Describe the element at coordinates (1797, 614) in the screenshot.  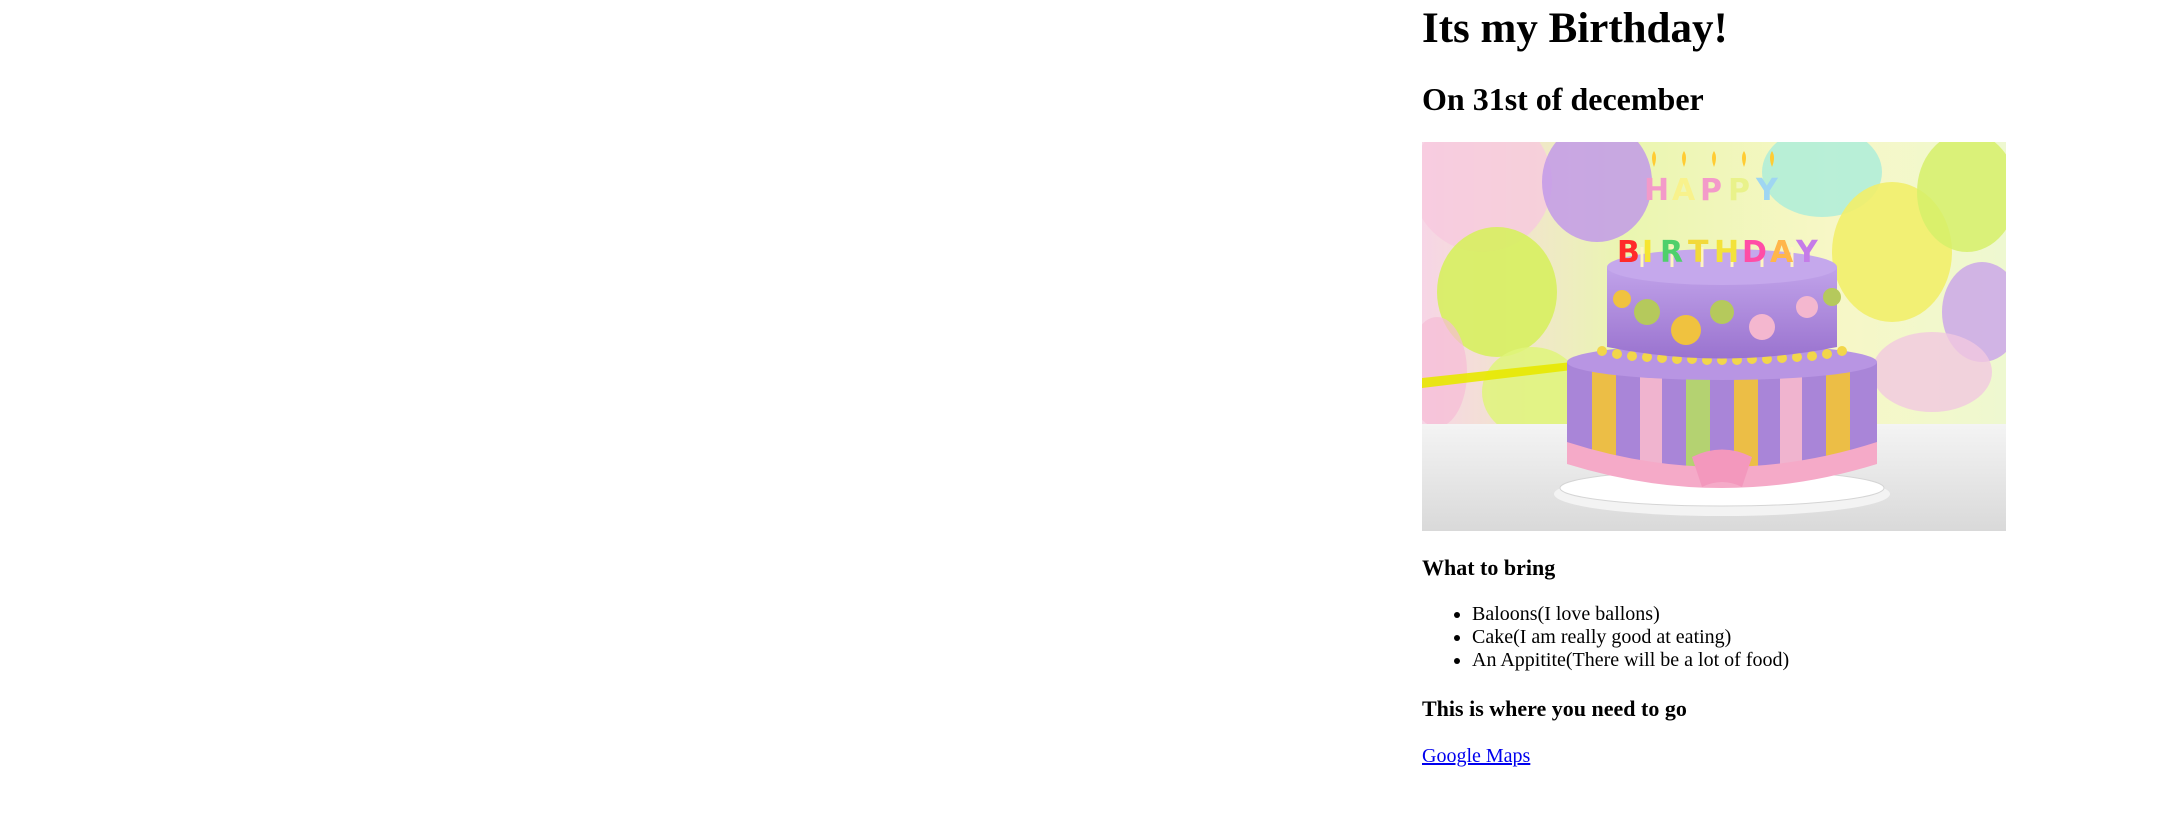
I see `list-item: Baloons(I love ballons)` at that location.